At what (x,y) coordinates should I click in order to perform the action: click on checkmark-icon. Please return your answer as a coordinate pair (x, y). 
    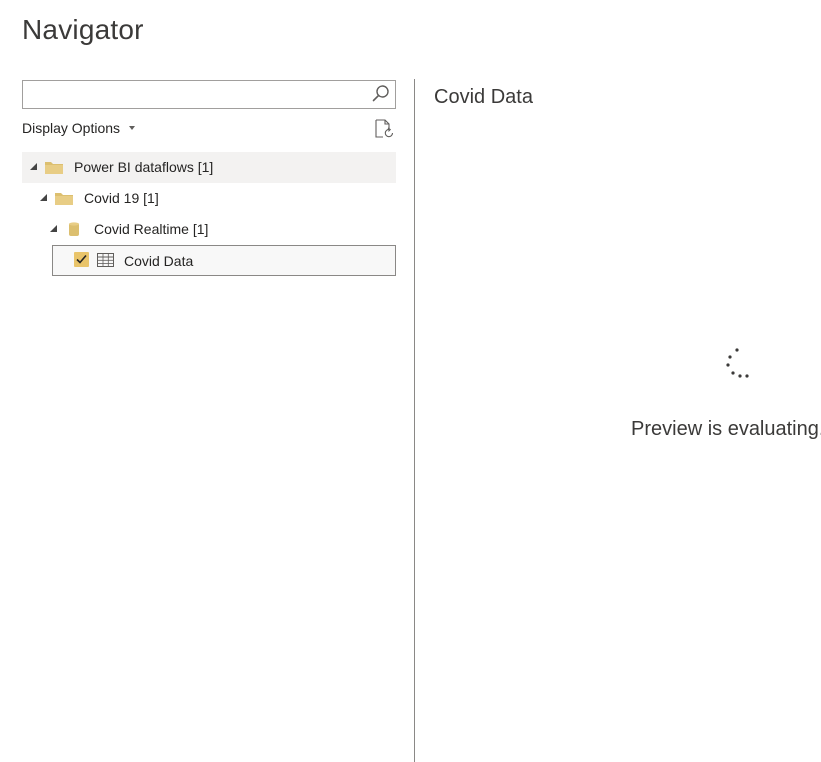
    Looking at the image, I should click on (81, 259).